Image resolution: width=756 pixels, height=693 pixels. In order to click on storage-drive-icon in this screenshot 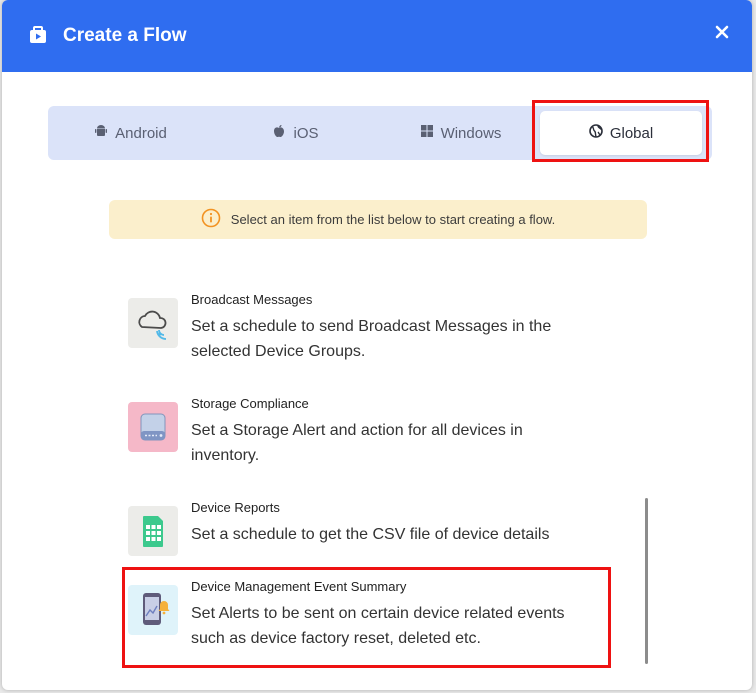, I will do `click(153, 427)`.